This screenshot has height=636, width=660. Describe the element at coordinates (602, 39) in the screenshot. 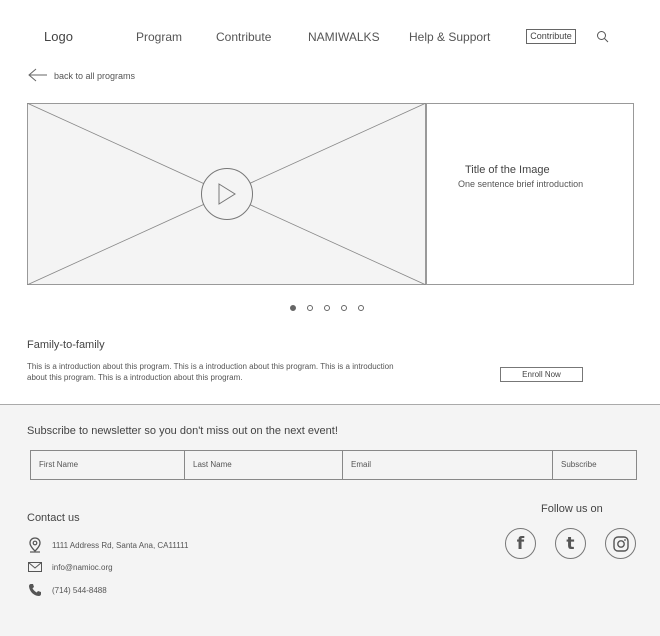

I see `search-icon` at that location.